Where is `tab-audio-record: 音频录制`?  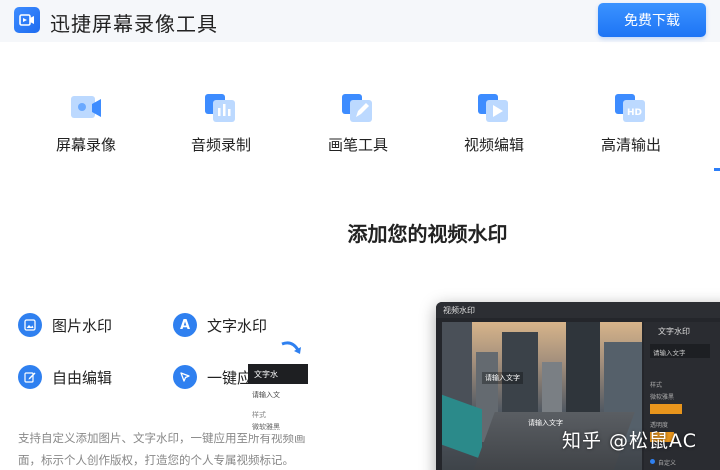 tab-audio-record: 音频录制 is located at coordinates (221, 122).